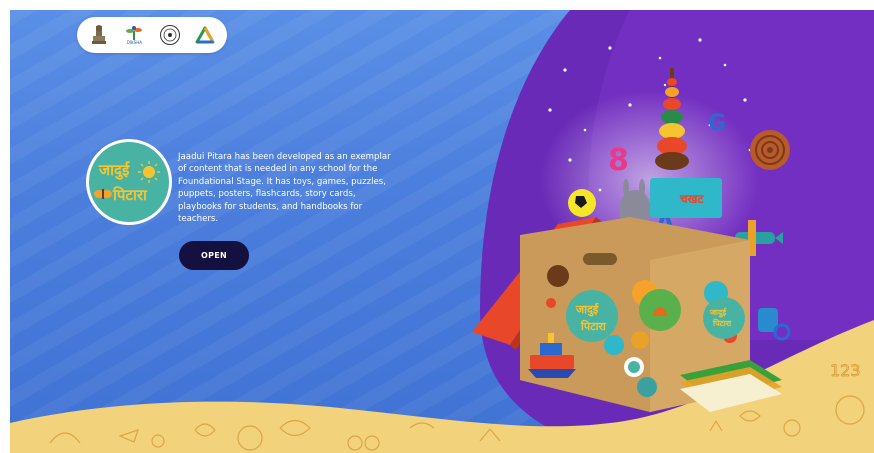 This screenshot has width=874, height=453. I want to click on svg-text: पिटारा, so click(722, 323).